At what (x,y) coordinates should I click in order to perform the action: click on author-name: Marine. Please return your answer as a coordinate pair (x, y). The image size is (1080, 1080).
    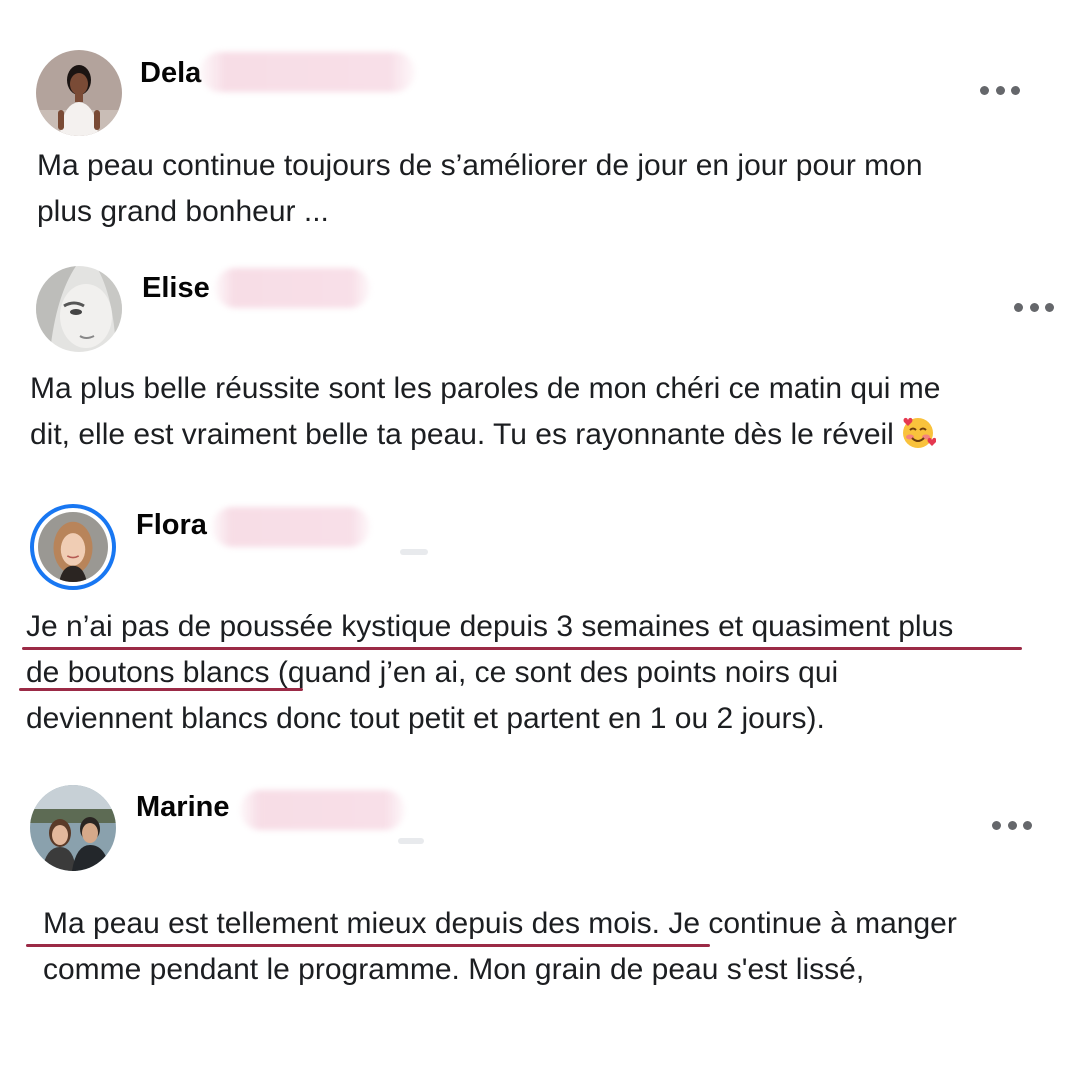
    Looking at the image, I should click on (182, 807).